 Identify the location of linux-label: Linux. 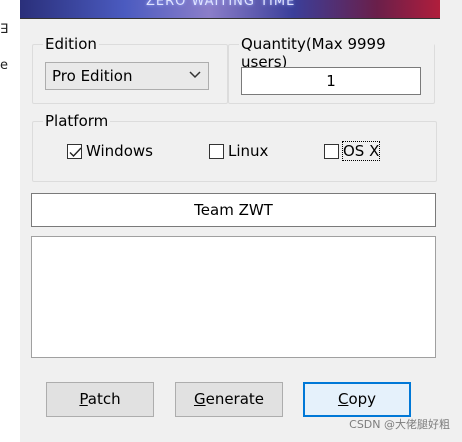
(248, 151).